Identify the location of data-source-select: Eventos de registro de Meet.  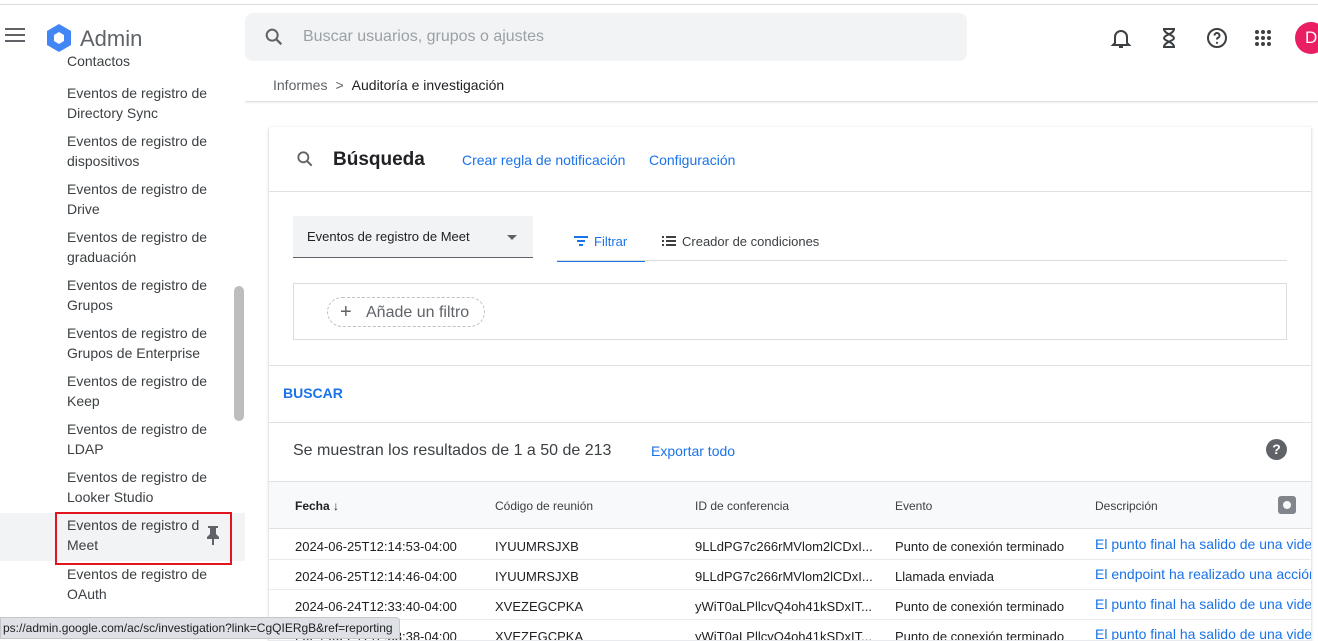
(413, 237).